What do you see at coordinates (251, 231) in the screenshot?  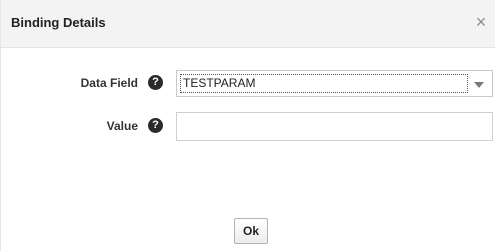 I see `ok-button: Ok` at bounding box center [251, 231].